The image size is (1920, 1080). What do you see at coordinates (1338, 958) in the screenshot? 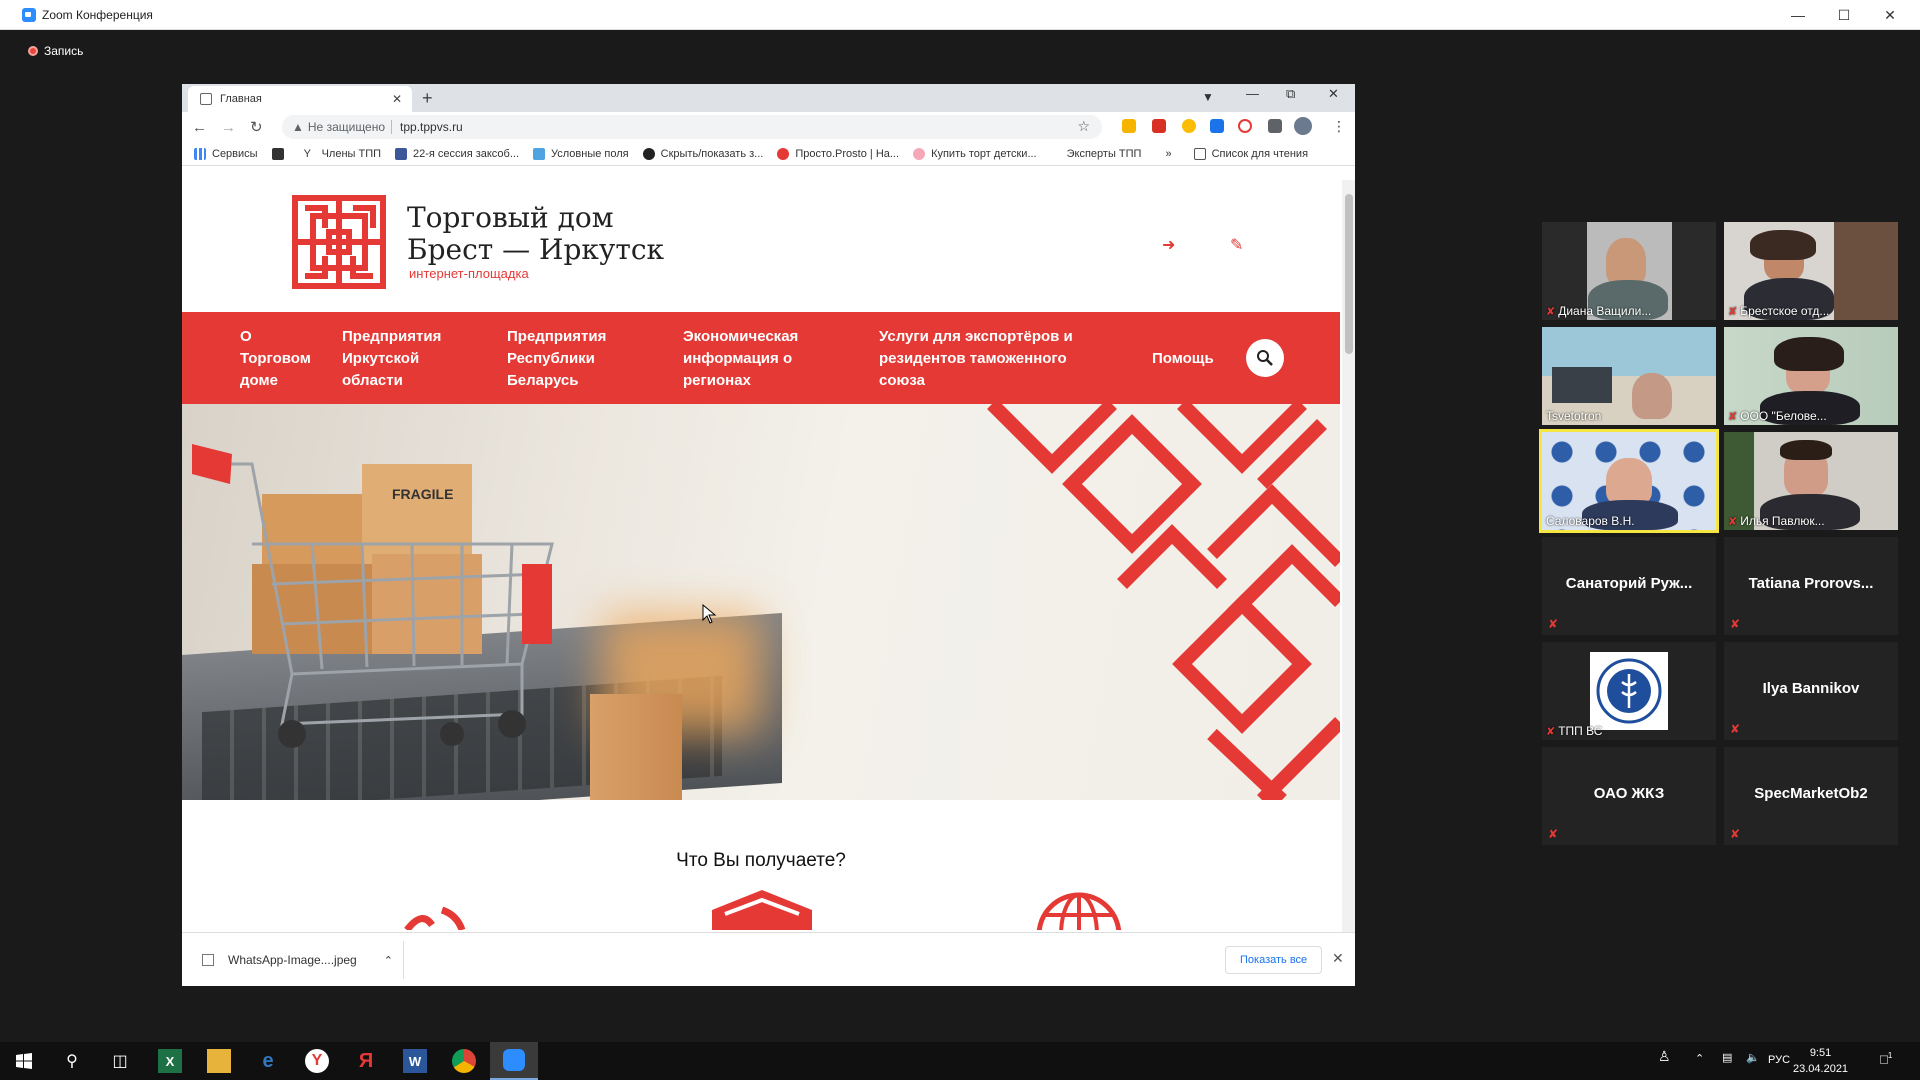
I see `close-download-shelf-icon: ✕` at bounding box center [1338, 958].